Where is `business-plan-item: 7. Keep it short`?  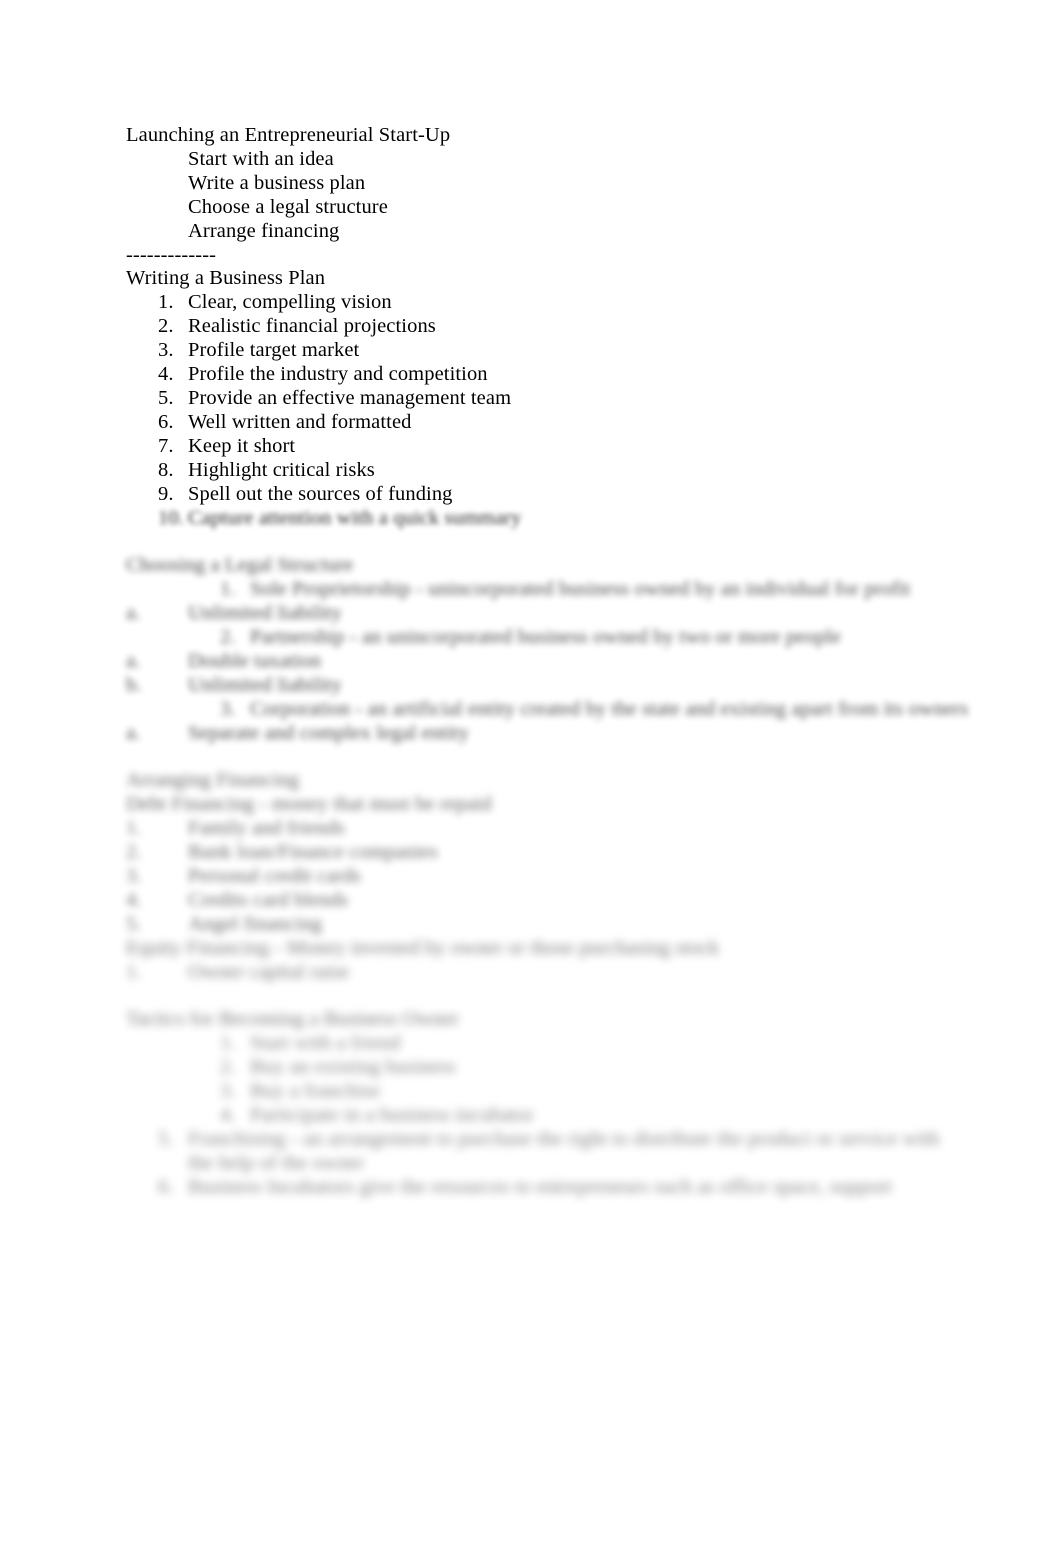 business-plan-item: 7. Keep it short is located at coordinates (536, 447).